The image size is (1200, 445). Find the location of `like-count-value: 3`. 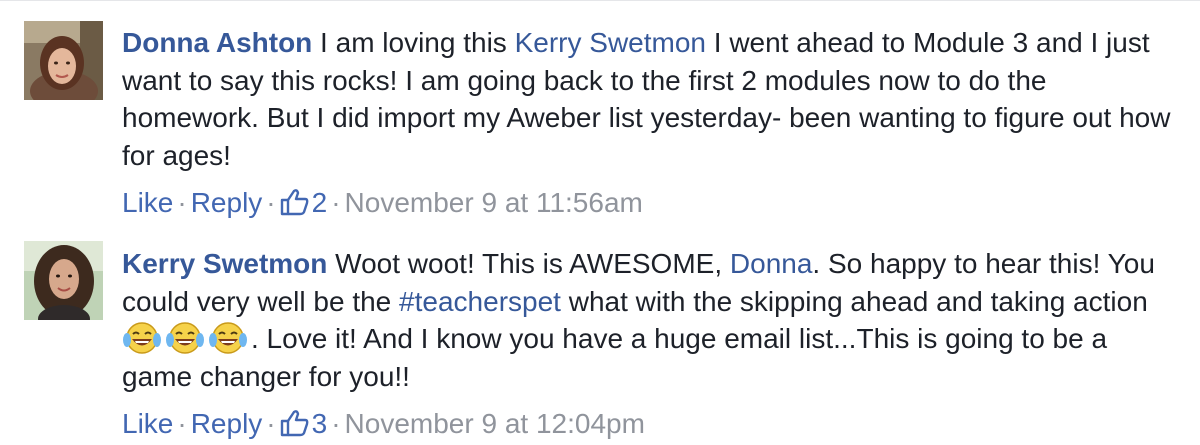

like-count-value: 3 is located at coordinates (319, 423).